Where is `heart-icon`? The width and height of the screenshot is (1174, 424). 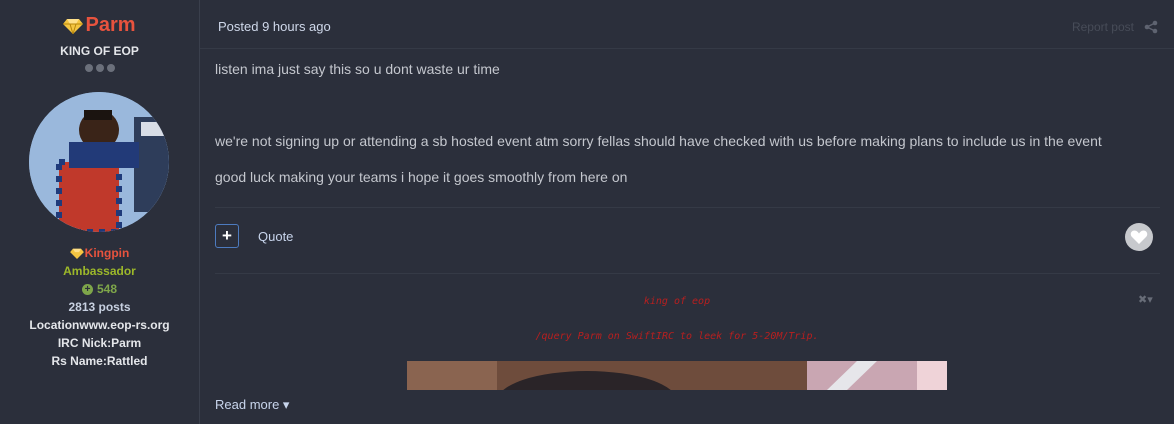
heart-icon is located at coordinates (1139, 237).